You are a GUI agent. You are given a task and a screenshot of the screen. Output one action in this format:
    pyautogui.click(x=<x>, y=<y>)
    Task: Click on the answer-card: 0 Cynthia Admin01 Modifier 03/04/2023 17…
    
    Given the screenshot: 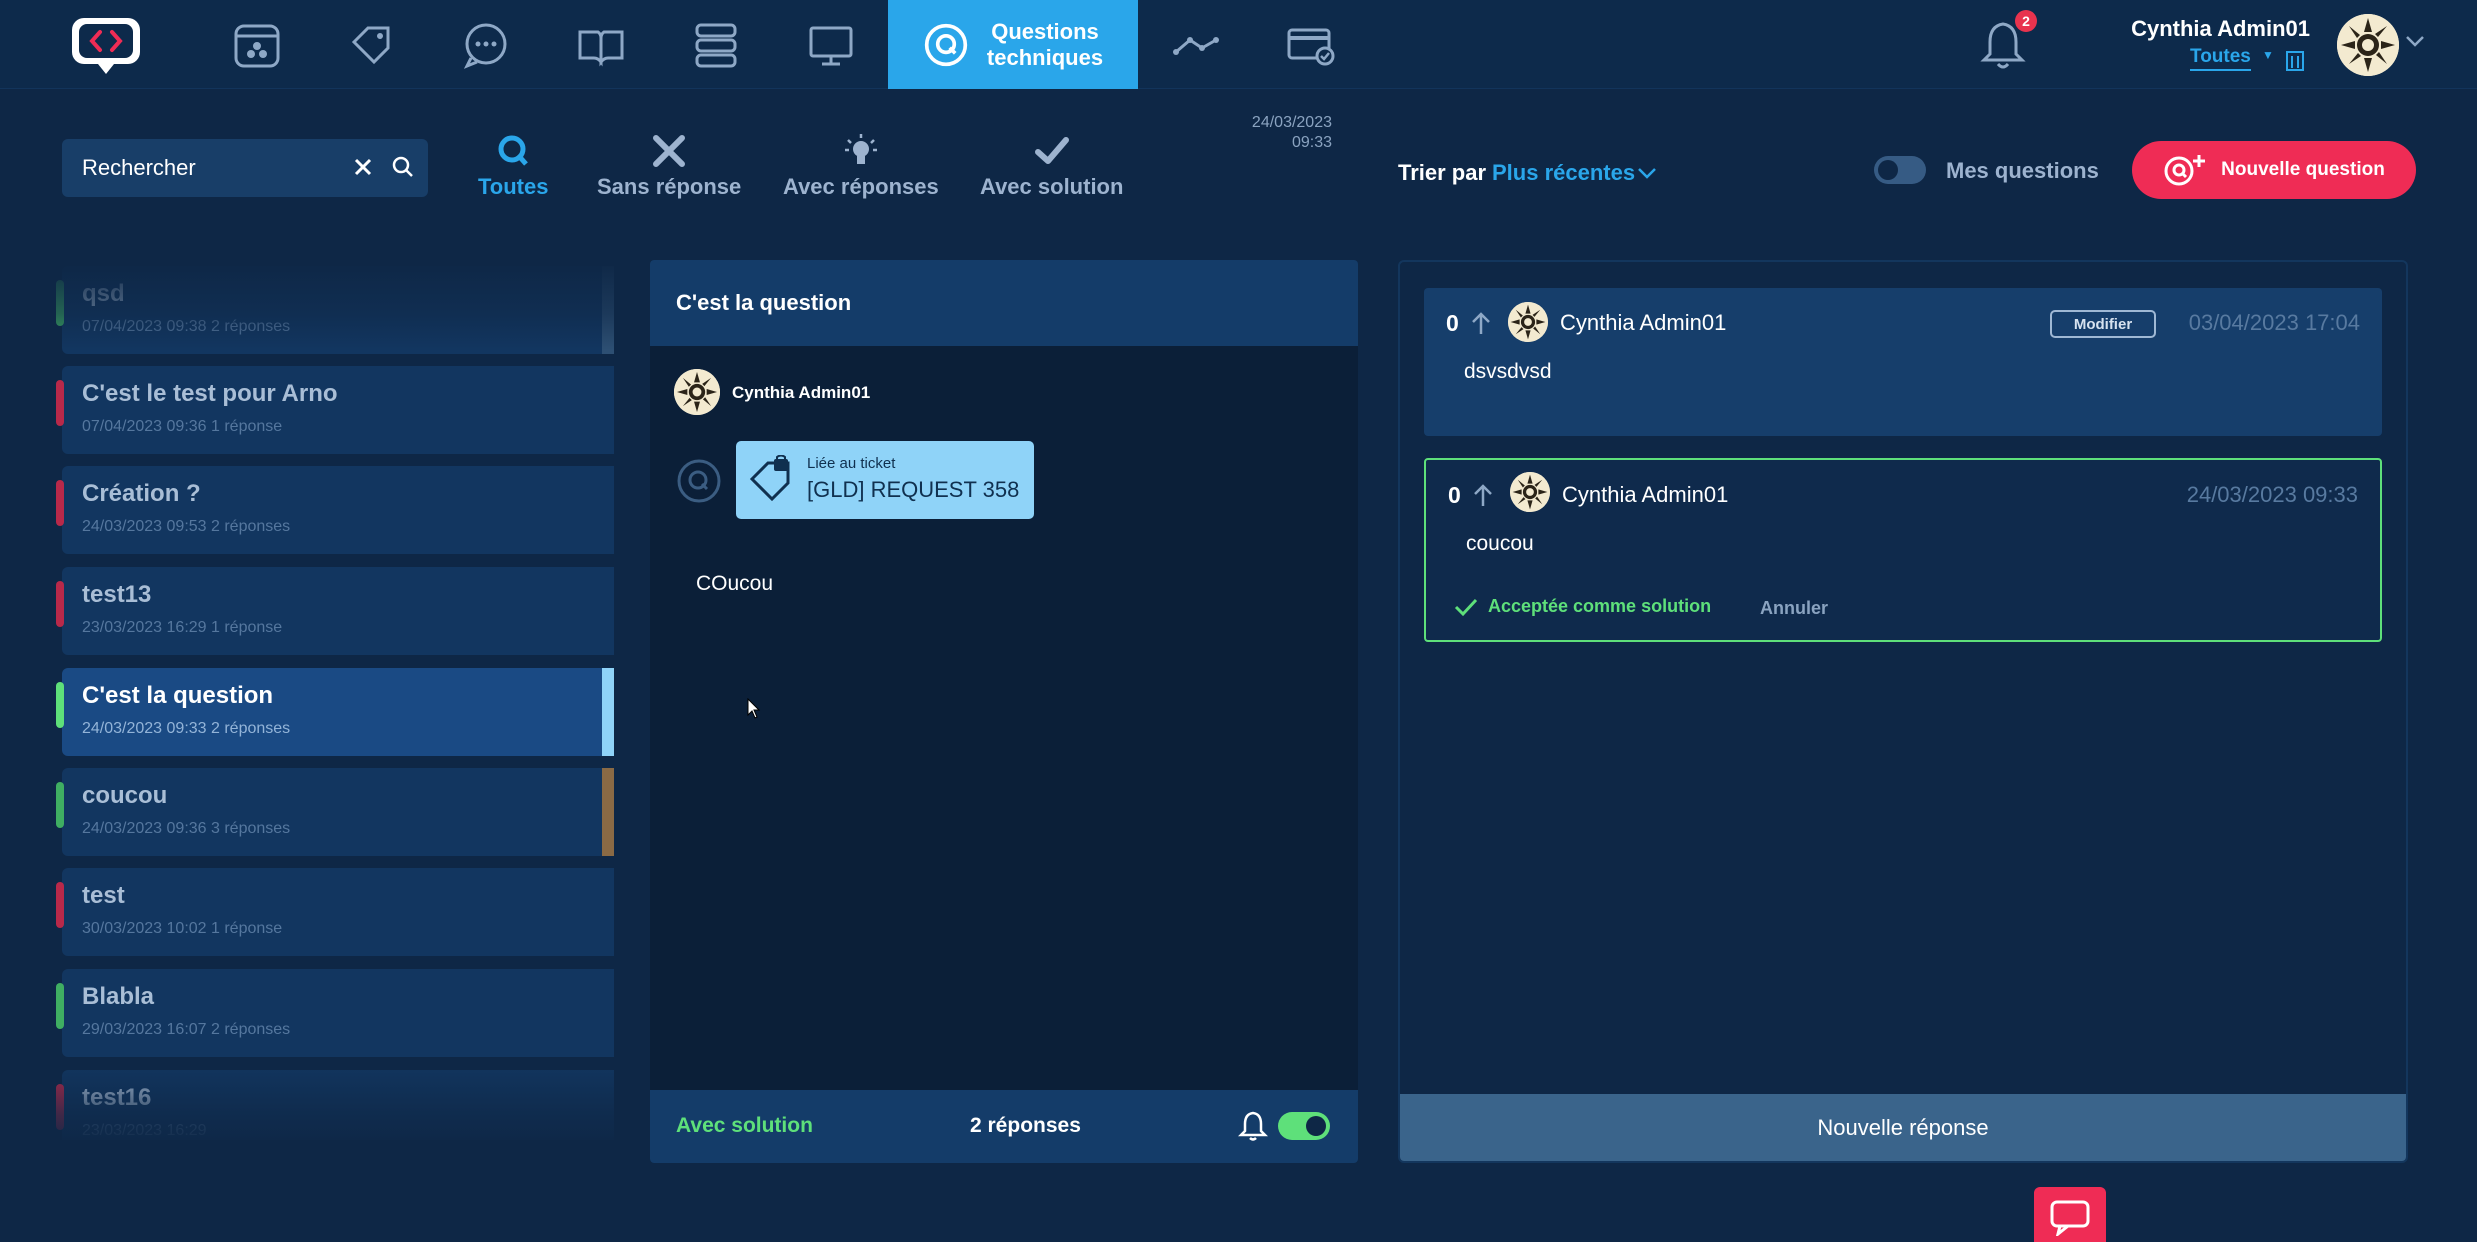 What is the action you would take?
    pyautogui.click(x=1903, y=362)
    